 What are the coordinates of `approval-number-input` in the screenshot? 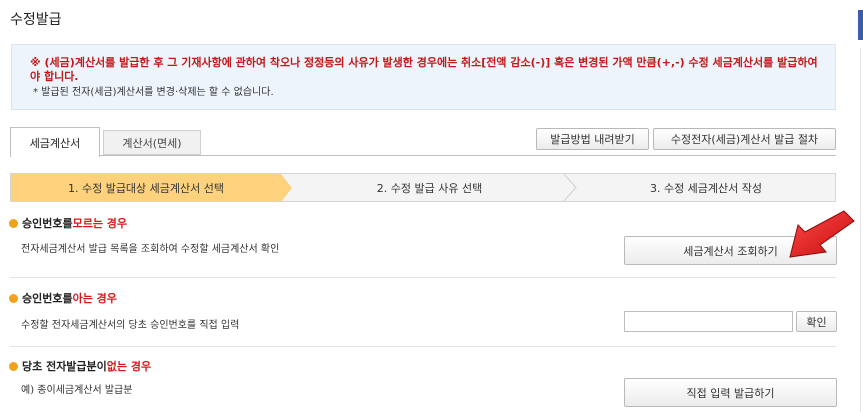 It's located at (708, 321).